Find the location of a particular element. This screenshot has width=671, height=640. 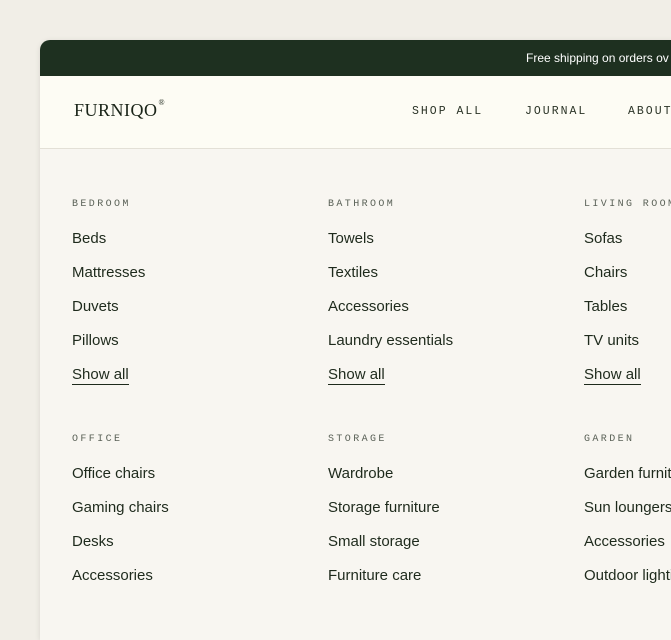

promo-banner: Free shipping on orders ov is located at coordinates (355, 58).